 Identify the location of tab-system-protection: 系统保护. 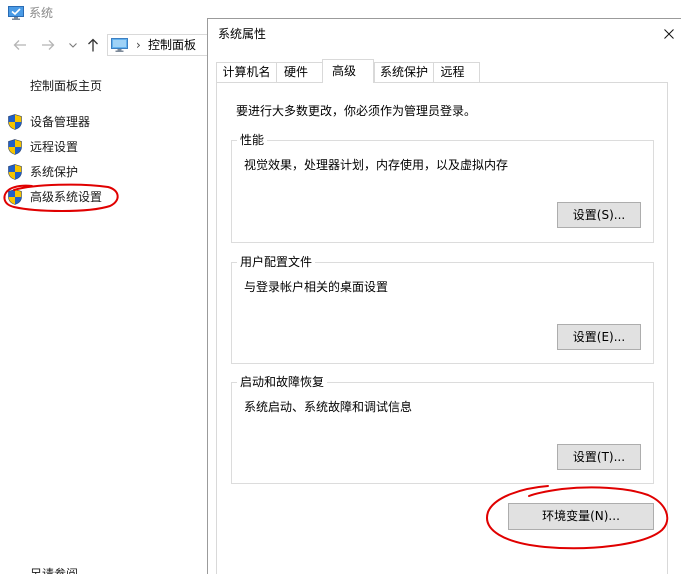
(404, 72).